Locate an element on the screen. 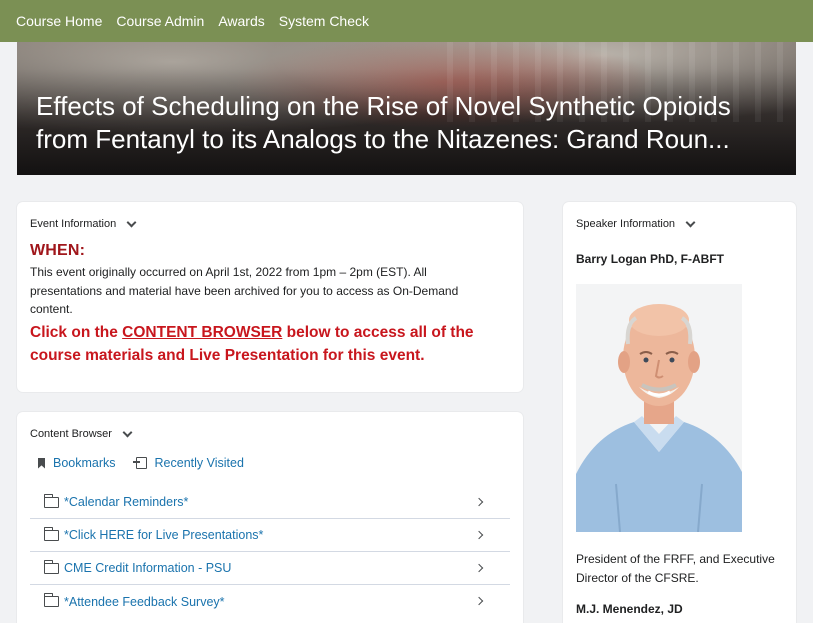 The width and height of the screenshot is (813, 623). nav-awards: Awards is located at coordinates (241, 21).